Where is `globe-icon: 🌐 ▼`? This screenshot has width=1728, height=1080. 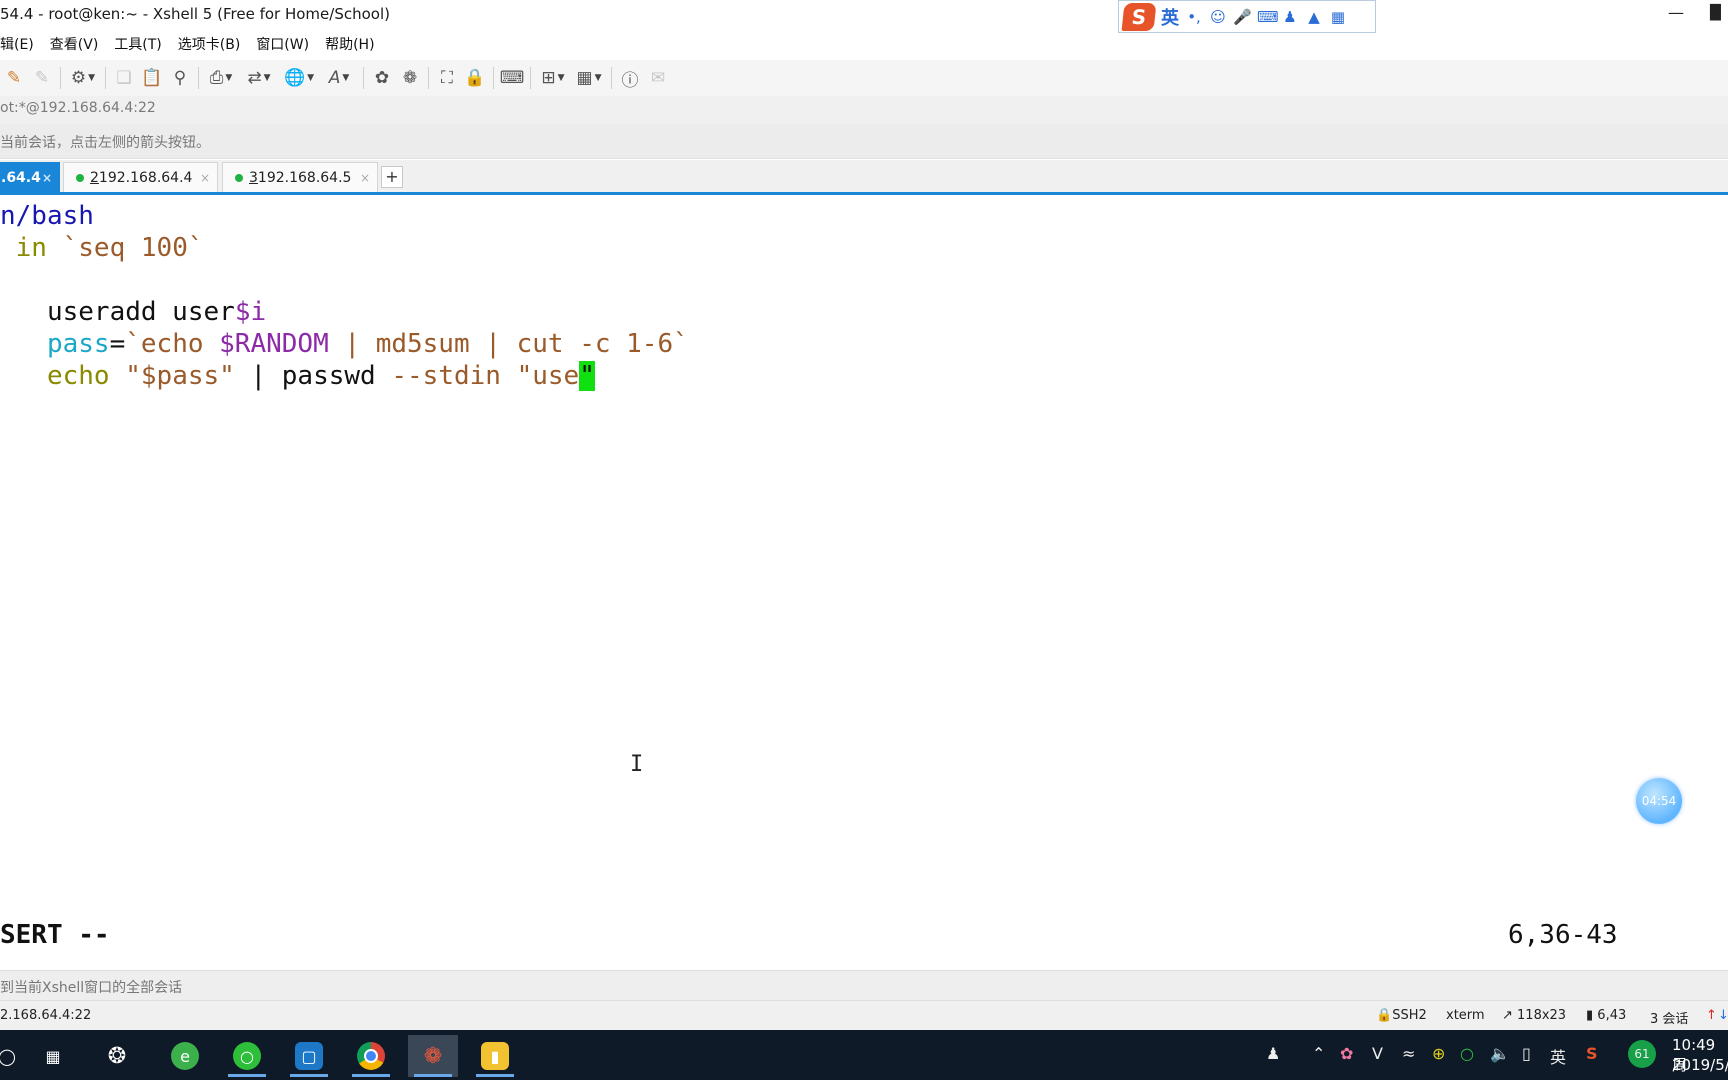 globe-icon: 🌐 ▼ is located at coordinates (299, 78).